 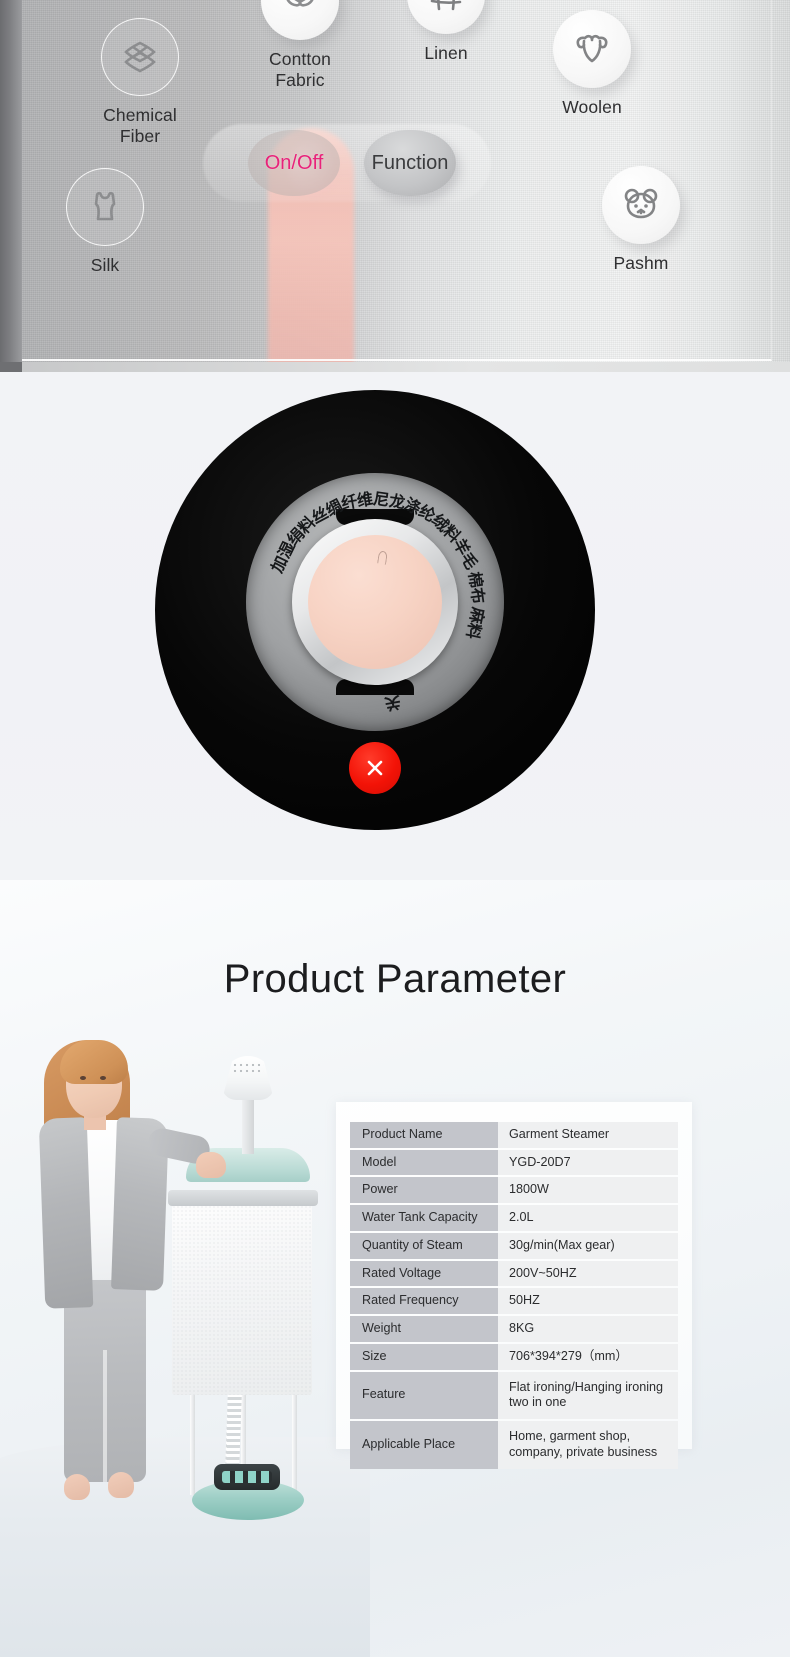 I want to click on table-row: Rated Frequency 50HZ, so click(x=514, y=1301).